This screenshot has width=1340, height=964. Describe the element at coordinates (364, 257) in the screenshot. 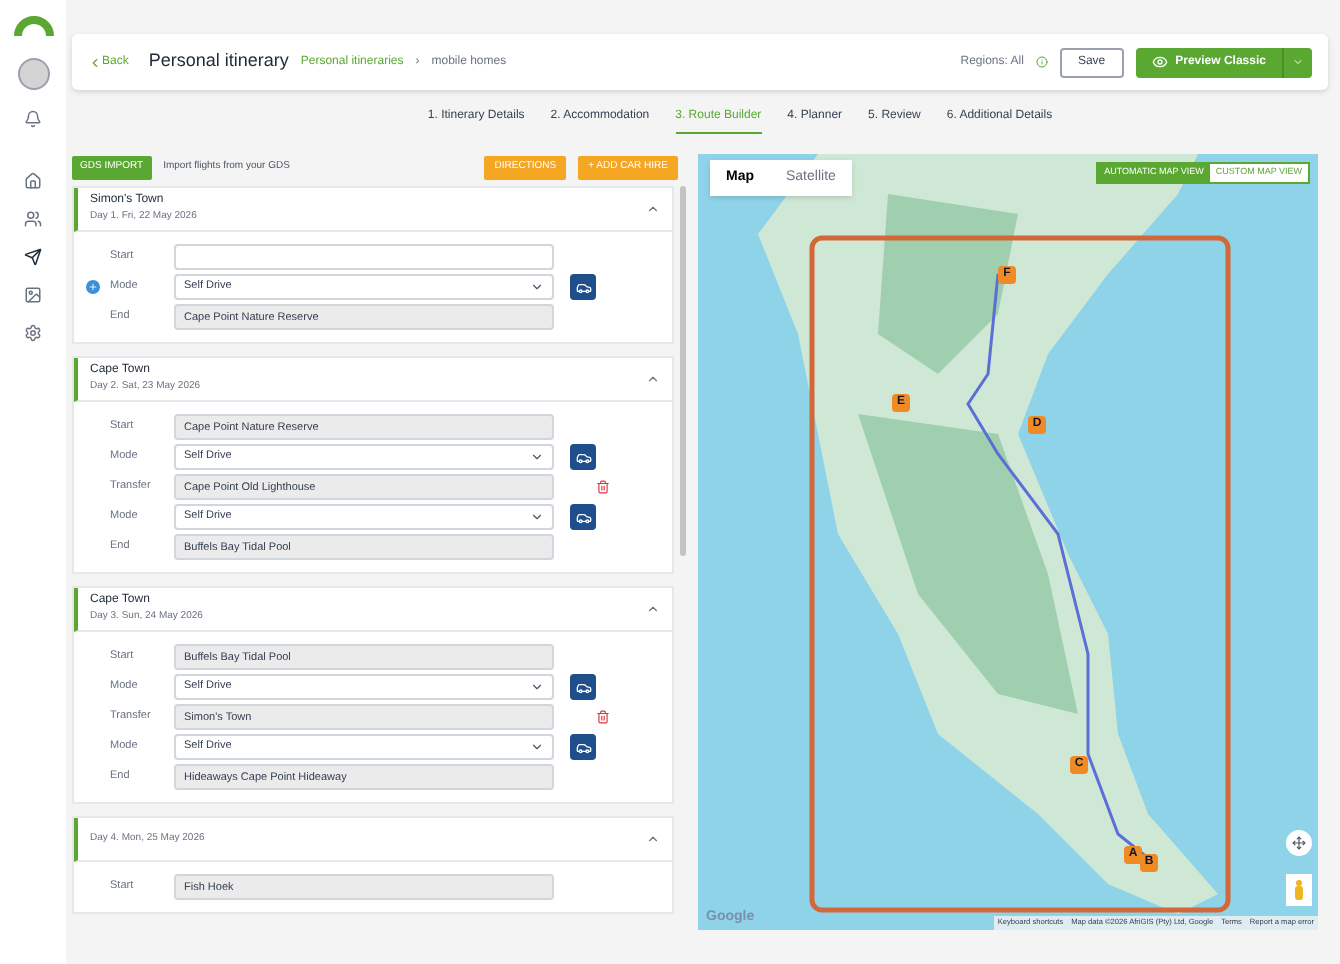

I see `location-input` at that location.